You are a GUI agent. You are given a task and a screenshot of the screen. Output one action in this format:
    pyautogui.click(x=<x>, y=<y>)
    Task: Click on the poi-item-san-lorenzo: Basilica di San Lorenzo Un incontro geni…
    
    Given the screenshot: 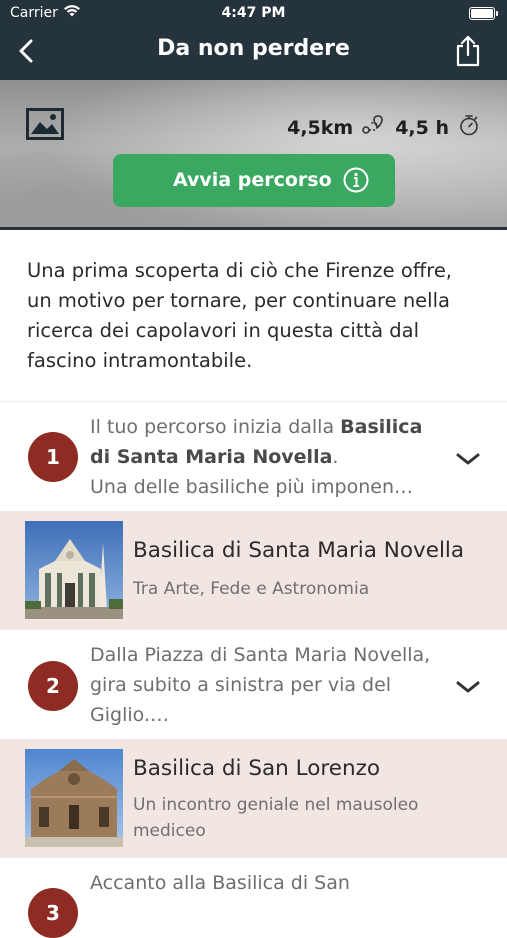 What is the action you would take?
    pyautogui.click(x=253, y=798)
    